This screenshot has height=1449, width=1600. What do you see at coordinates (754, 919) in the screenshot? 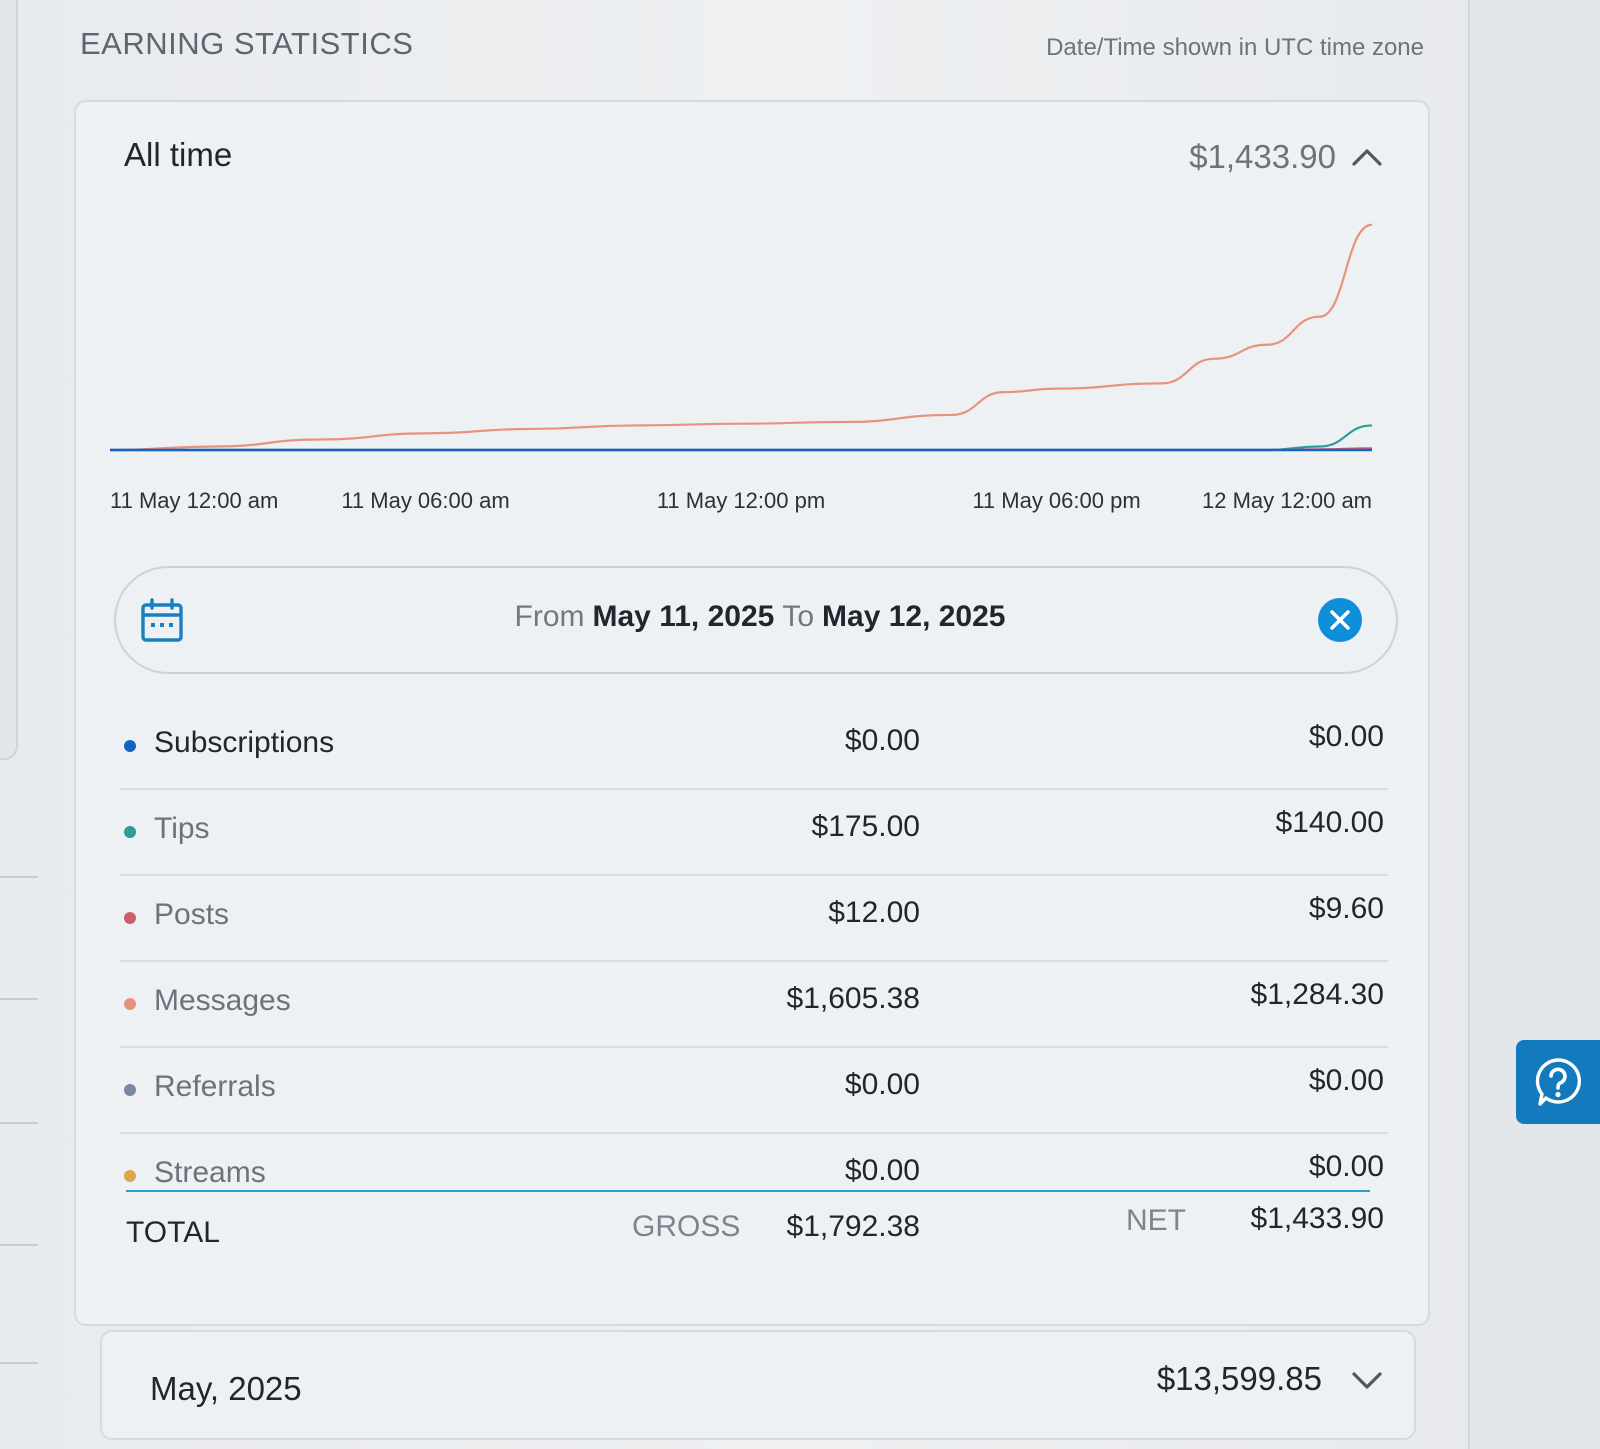
I see `row-posts: Posts $12.00 $9.60` at bounding box center [754, 919].